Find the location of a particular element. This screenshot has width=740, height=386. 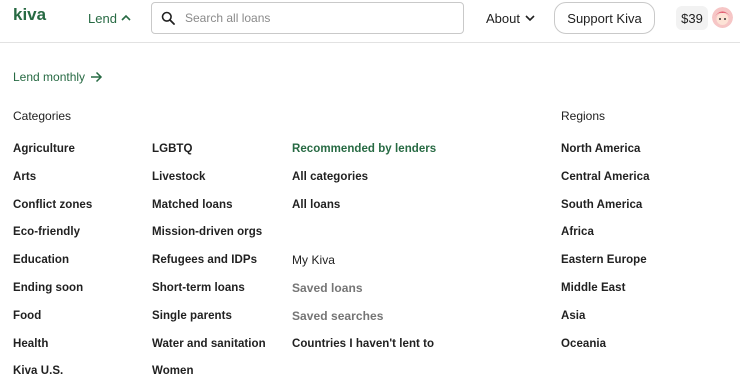

lend-monthly-link: Lend monthly is located at coordinates (58, 77).